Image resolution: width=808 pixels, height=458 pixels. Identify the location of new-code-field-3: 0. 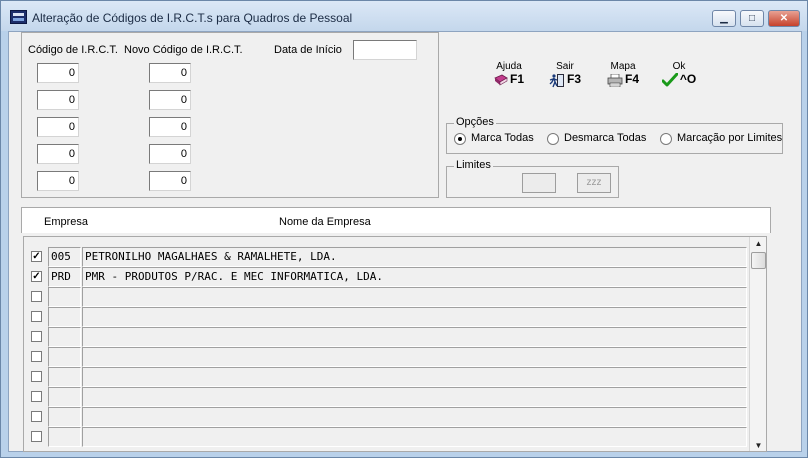
(170, 127).